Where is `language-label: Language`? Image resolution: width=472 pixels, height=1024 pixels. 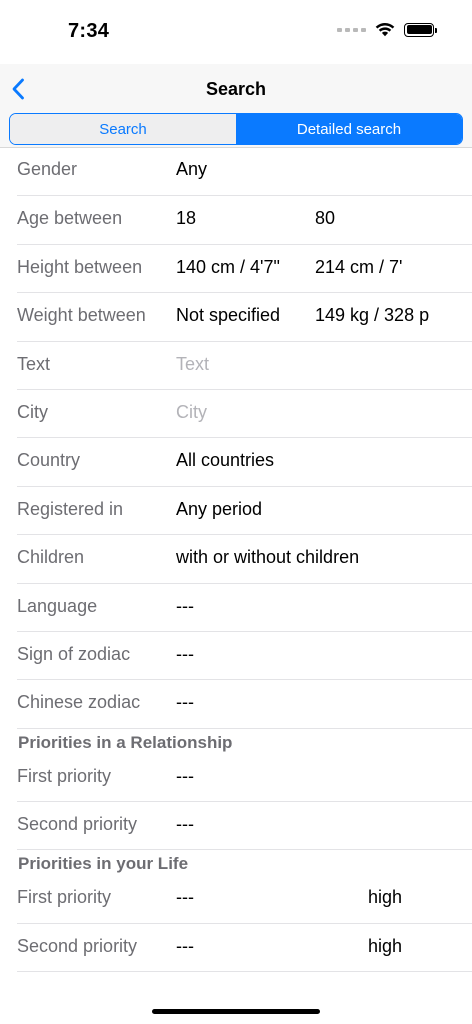
language-label: Language is located at coordinates (57, 605).